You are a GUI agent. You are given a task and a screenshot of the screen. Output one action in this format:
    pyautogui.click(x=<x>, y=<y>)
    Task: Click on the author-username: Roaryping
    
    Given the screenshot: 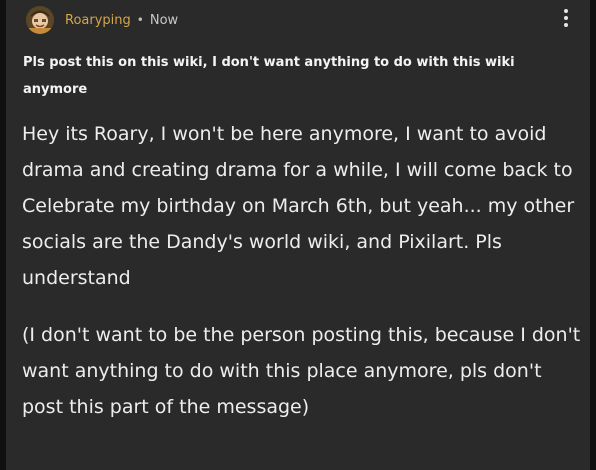 What is the action you would take?
    pyautogui.click(x=98, y=20)
    